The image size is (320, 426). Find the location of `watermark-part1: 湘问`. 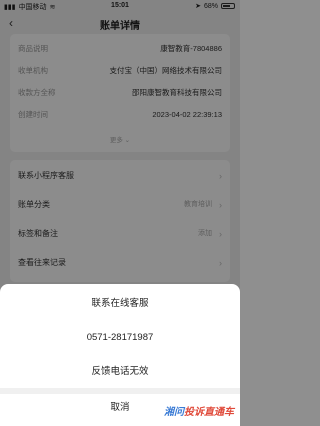

watermark-part1: 湘问 is located at coordinates (174, 412).